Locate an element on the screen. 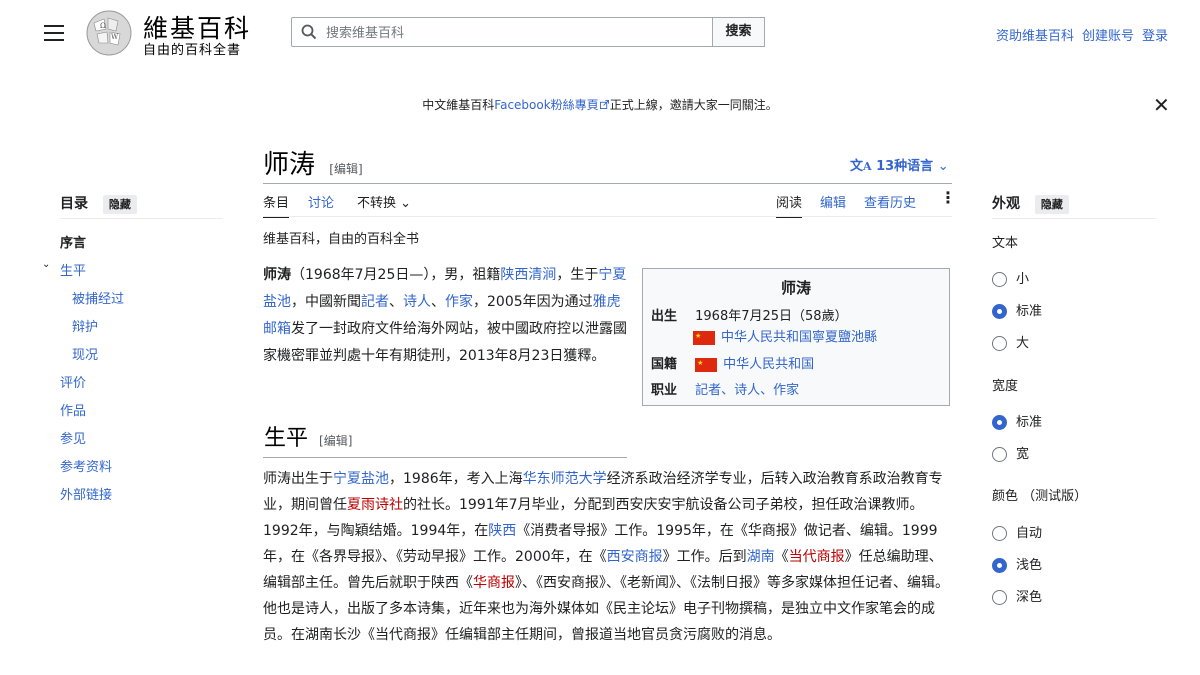 This screenshot has width=1200, height=675. personal-links: 资助维基百科 创建账号 登录 is located at coordinates (1078, 34).